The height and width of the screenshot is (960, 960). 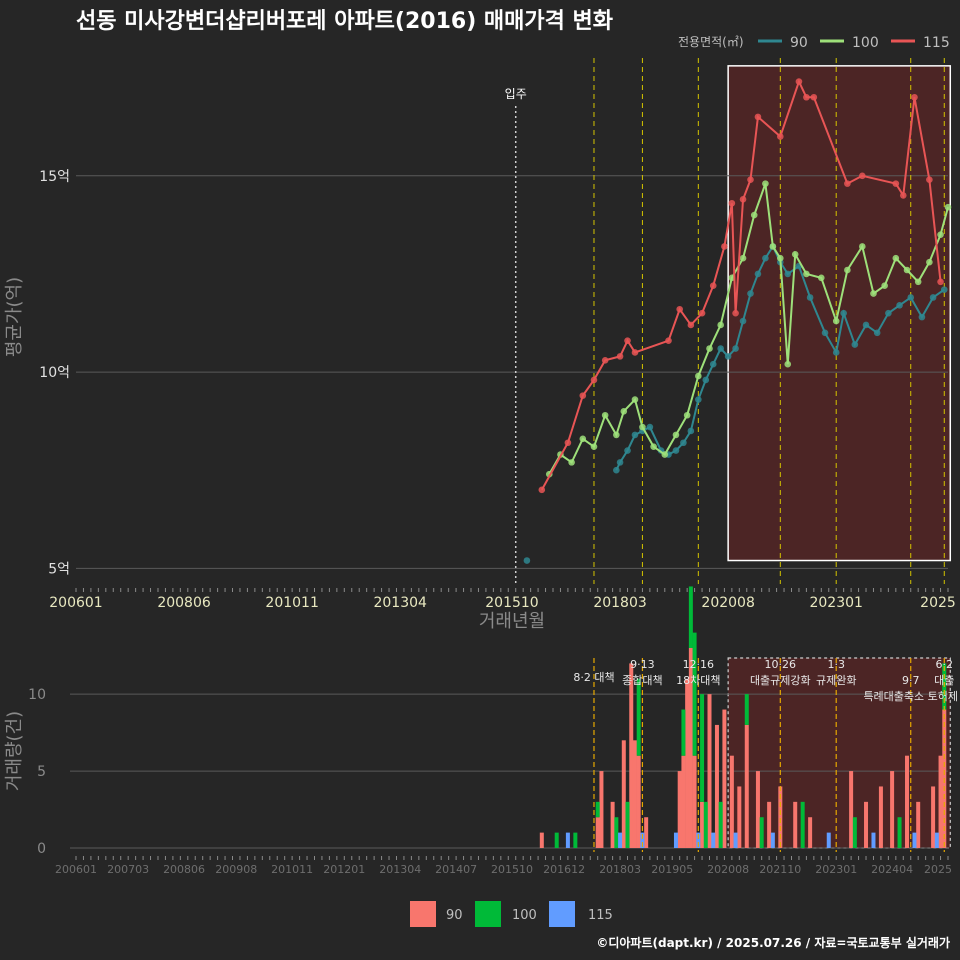 I want to click on volume-policy-label: 6·2, so click(x=945, y=664).